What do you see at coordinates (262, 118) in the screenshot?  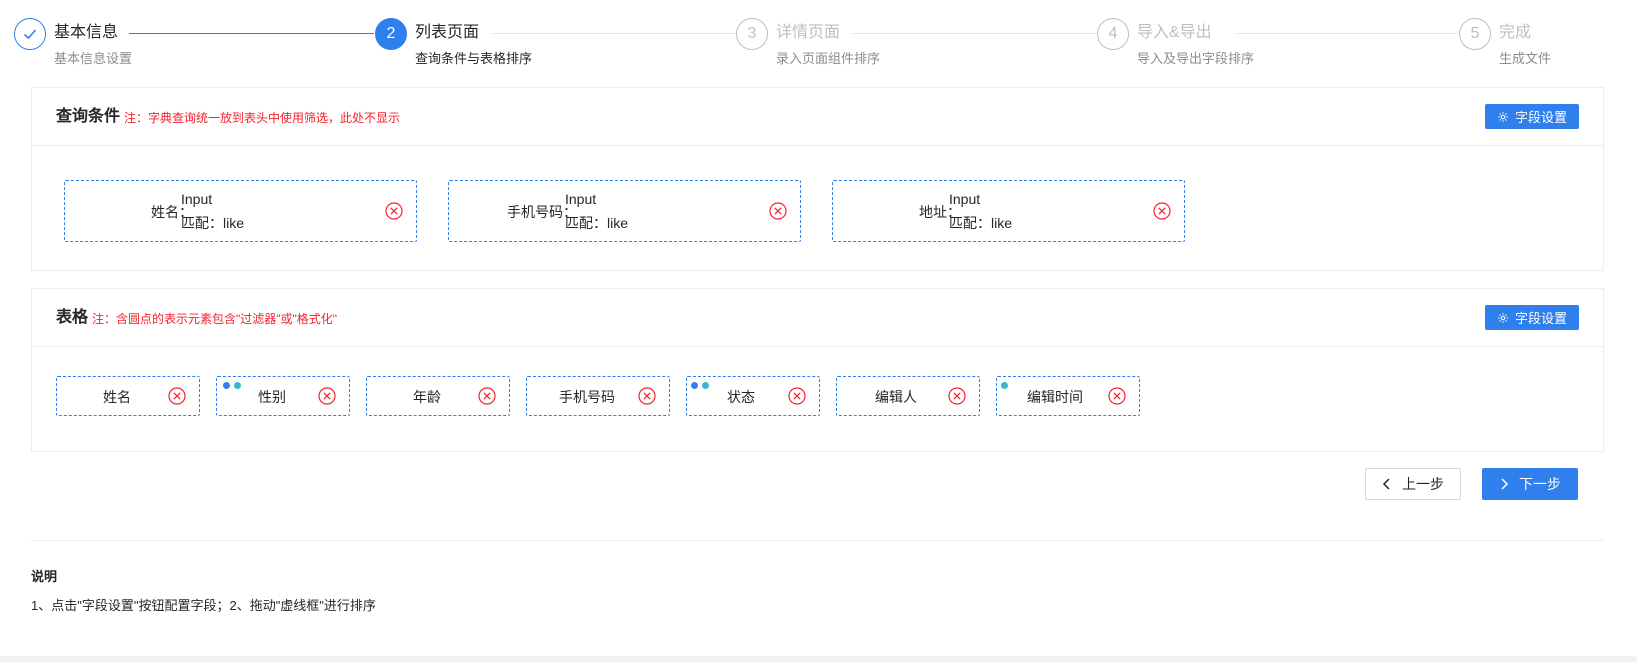 I see `query-note: 注：字典查询统一放到表头中使用筛选，此处不显示` at bounding box center [262, 118].